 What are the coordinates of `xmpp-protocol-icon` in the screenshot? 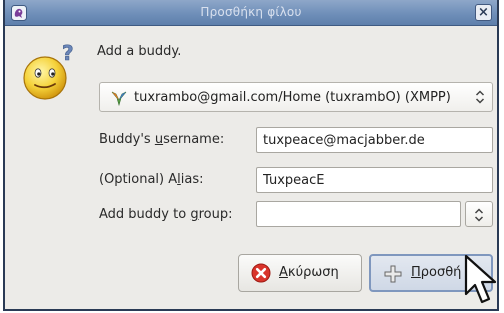 It's located at (119, 99).